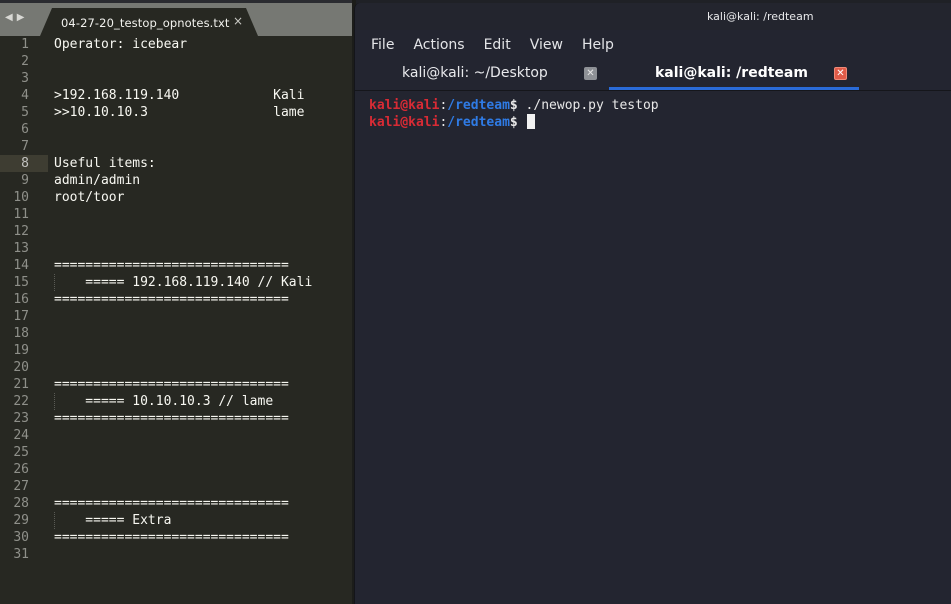 The image size is (951, 604). What do you see at coordinates (598, 45) in the screenshot?
I see `menu-help: Help` at bounding box center [598, 45].